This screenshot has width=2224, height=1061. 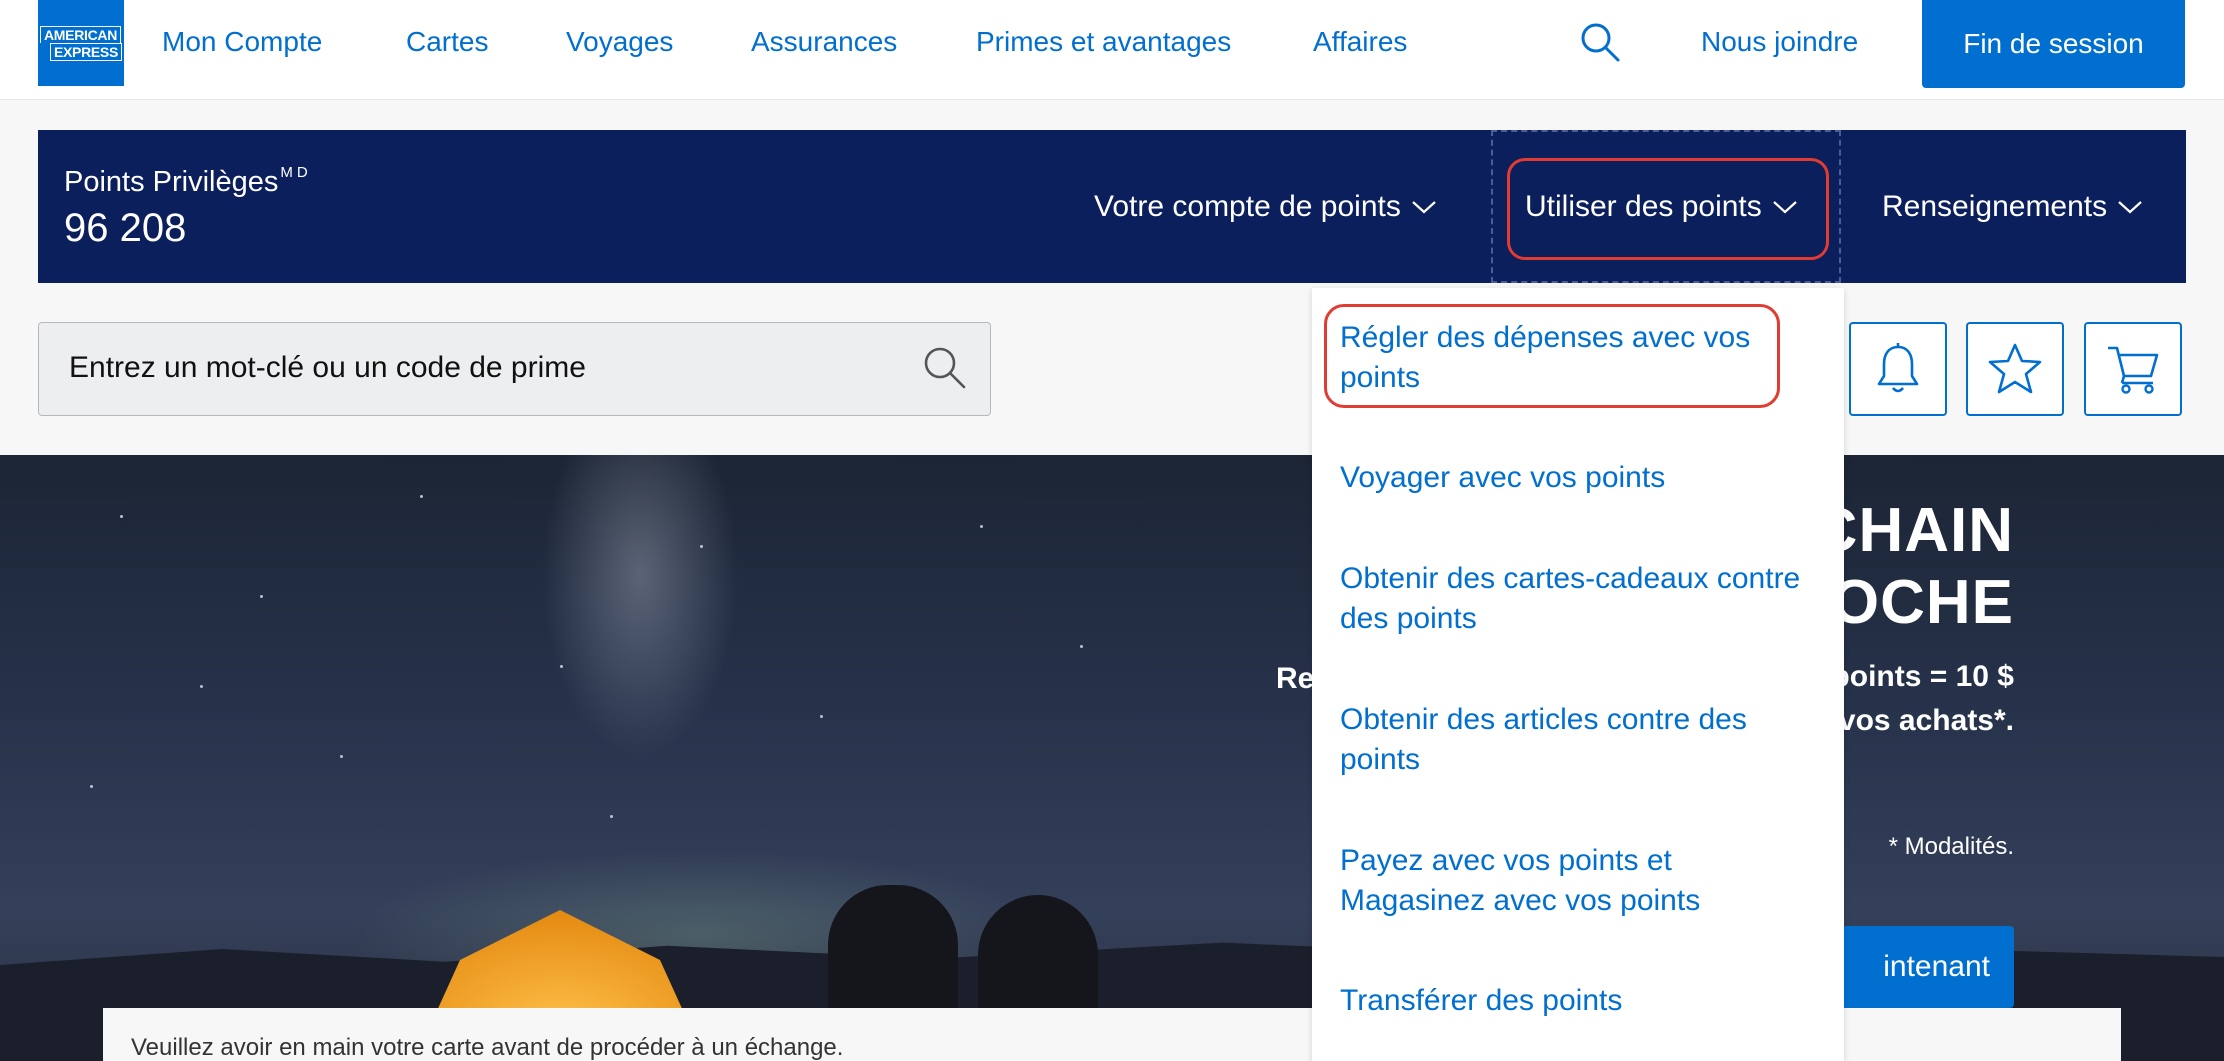 What do you see at coordinates (2053, 44) in the screenshot?
I see `logout-button: Fin de session` at bounding box center [2053, 44].